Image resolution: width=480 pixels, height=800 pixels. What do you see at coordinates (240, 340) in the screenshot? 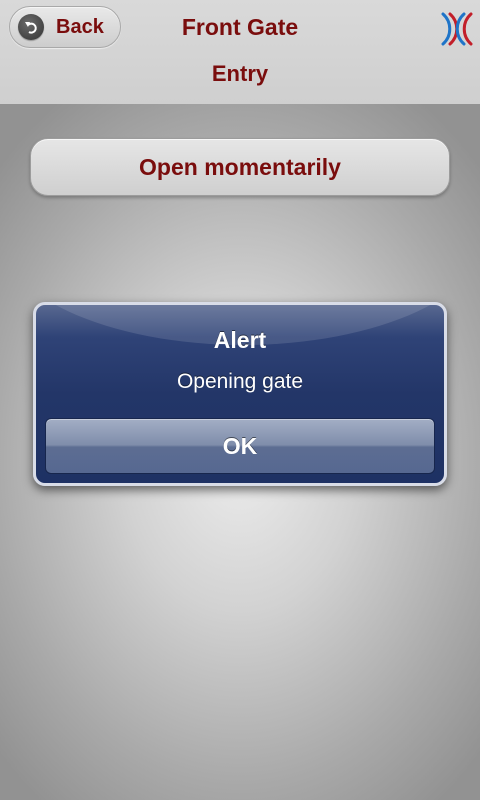
I see `alert-title: Alert` at bounding box center [240, 340].